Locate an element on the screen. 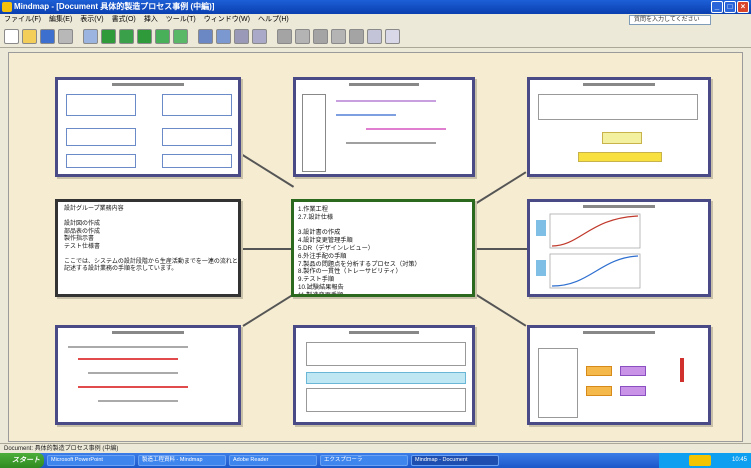  minimize-button: _ is located at coordinates (717, 7).